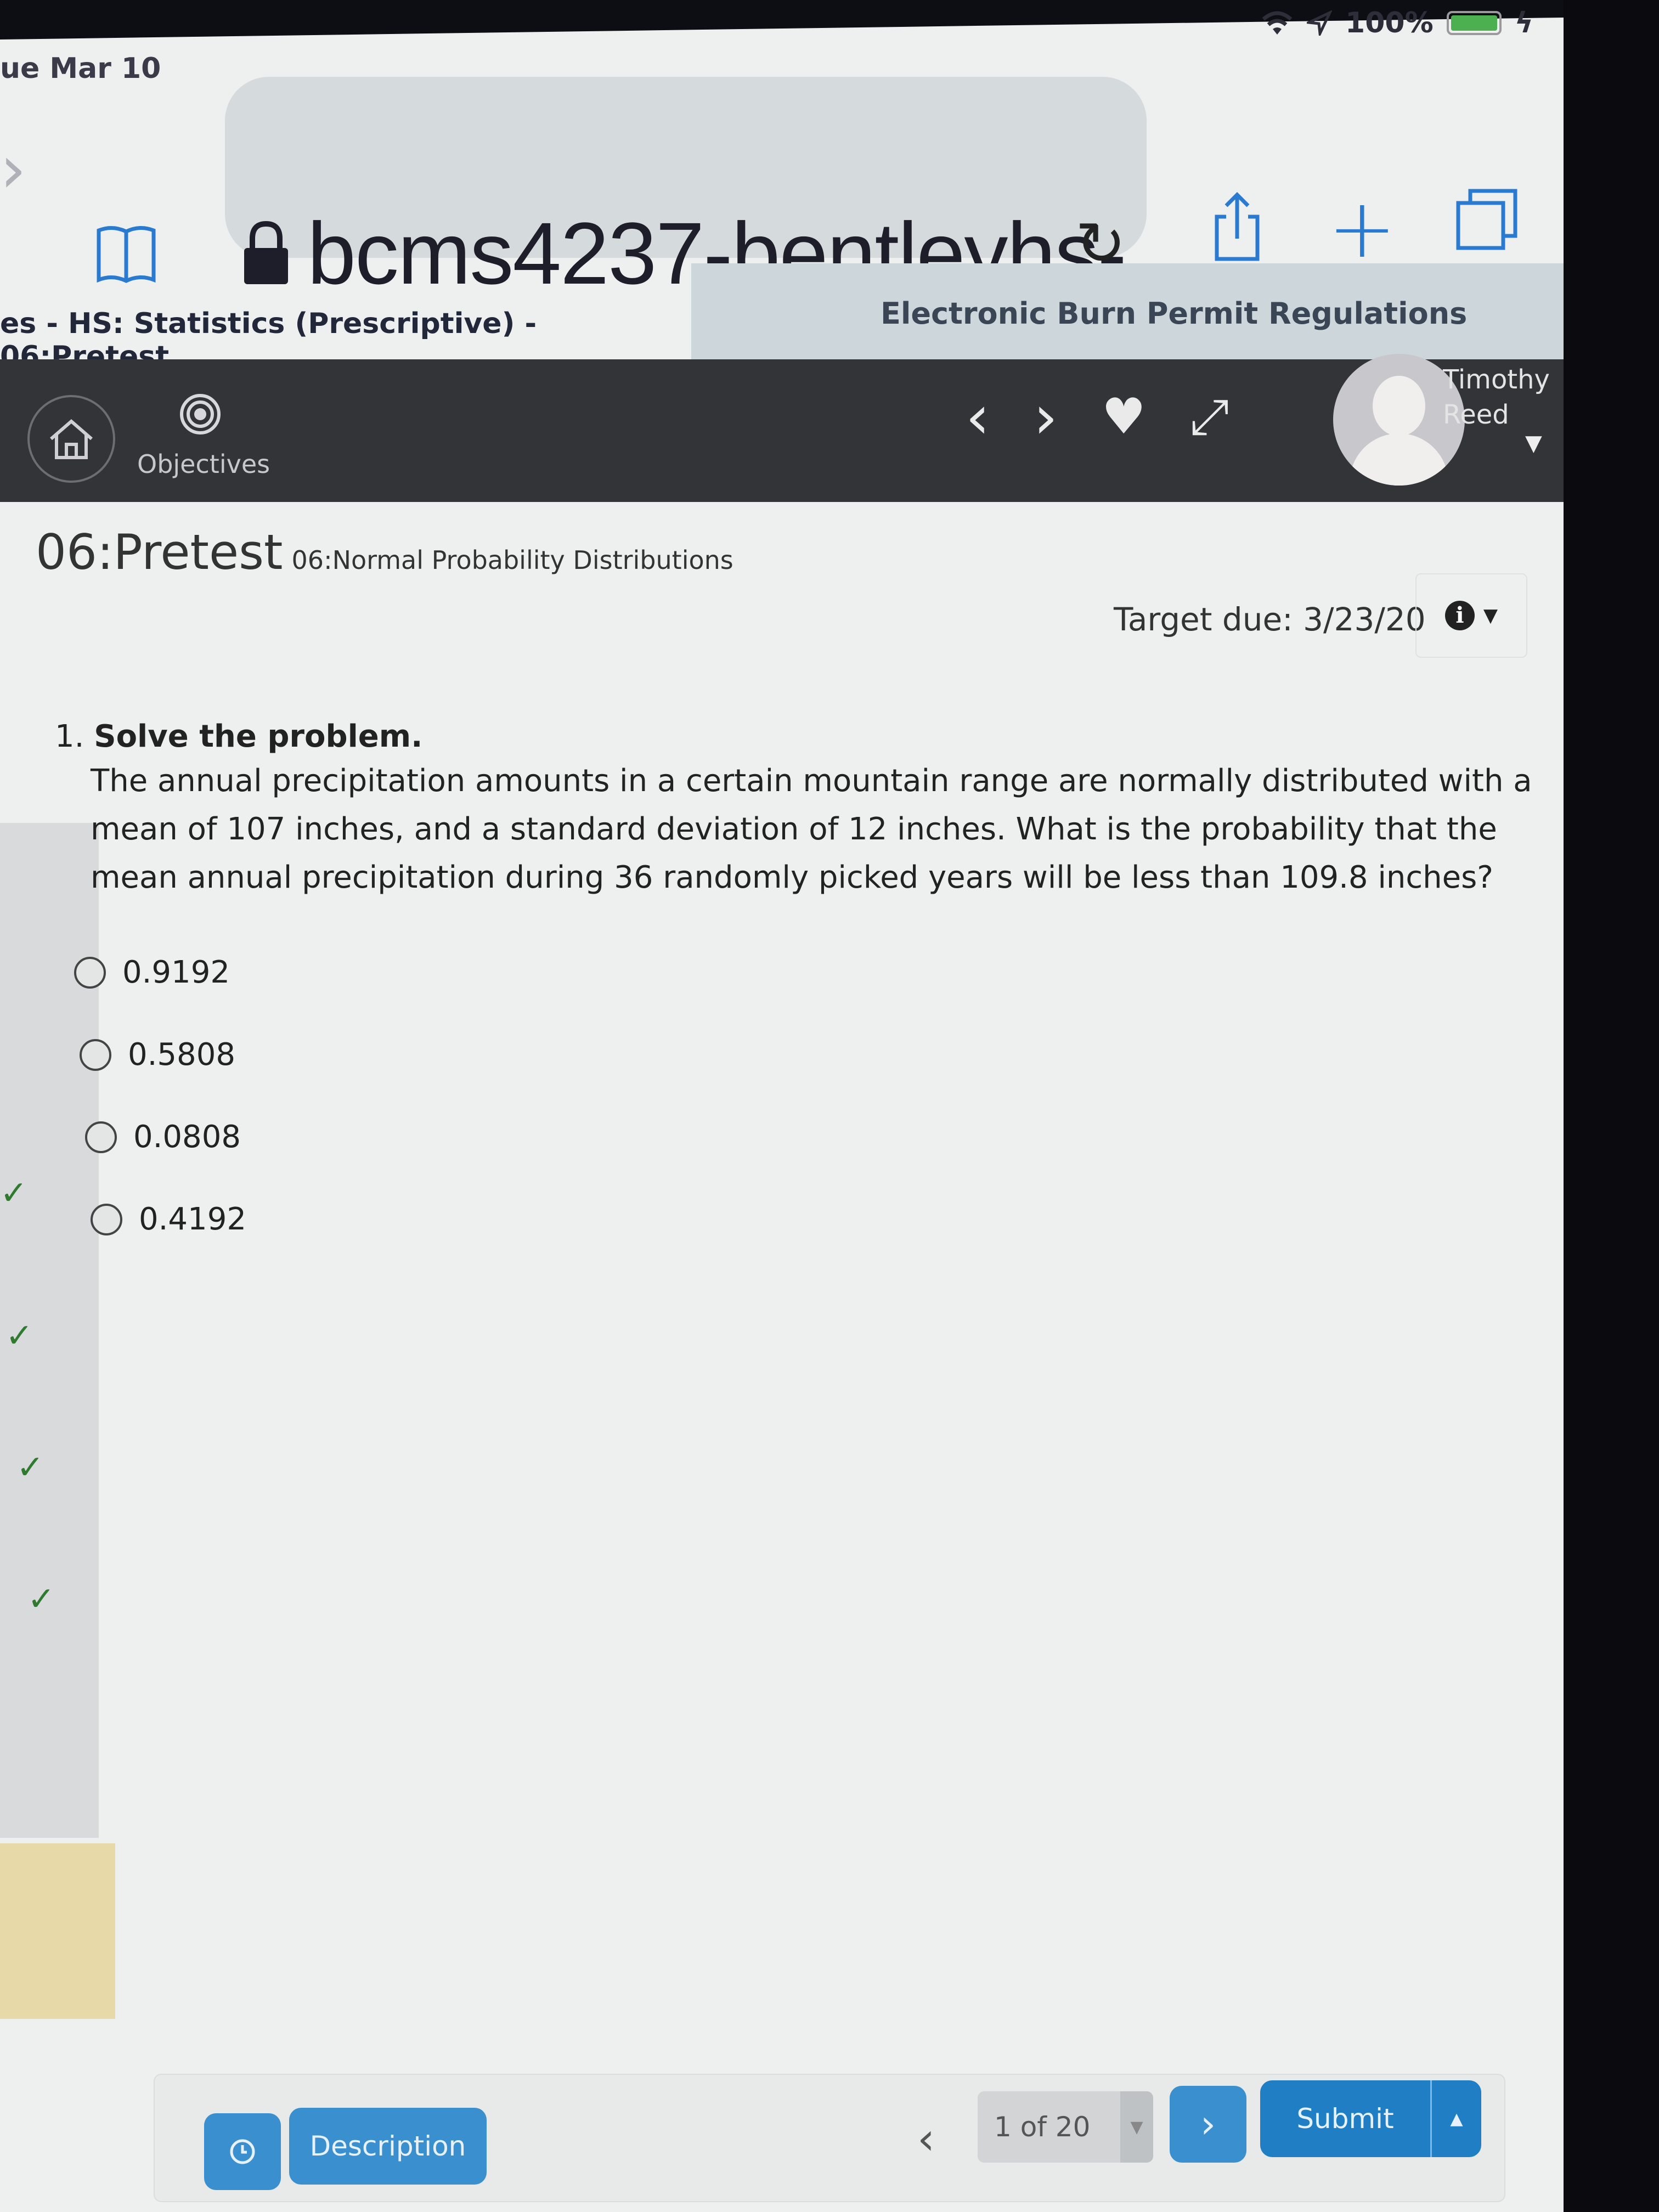 The image size is (1659, 2212). What do you see at coordinates (1496, 380) in the screenshot?
I see `user-first-name: Timothy` at bounding box center [1496, 380].